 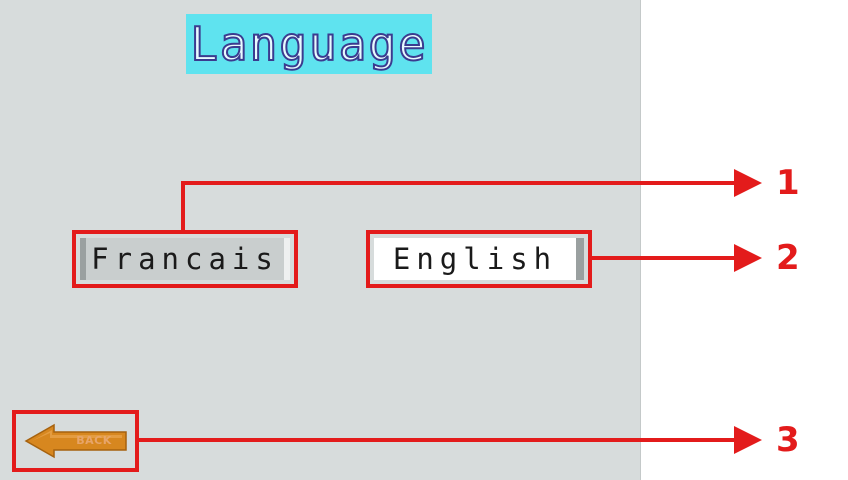 What do you see at coordinates (788, 258) in the screenshot?
I see `callout-number-2: 2` at bounding box center [788, 258].